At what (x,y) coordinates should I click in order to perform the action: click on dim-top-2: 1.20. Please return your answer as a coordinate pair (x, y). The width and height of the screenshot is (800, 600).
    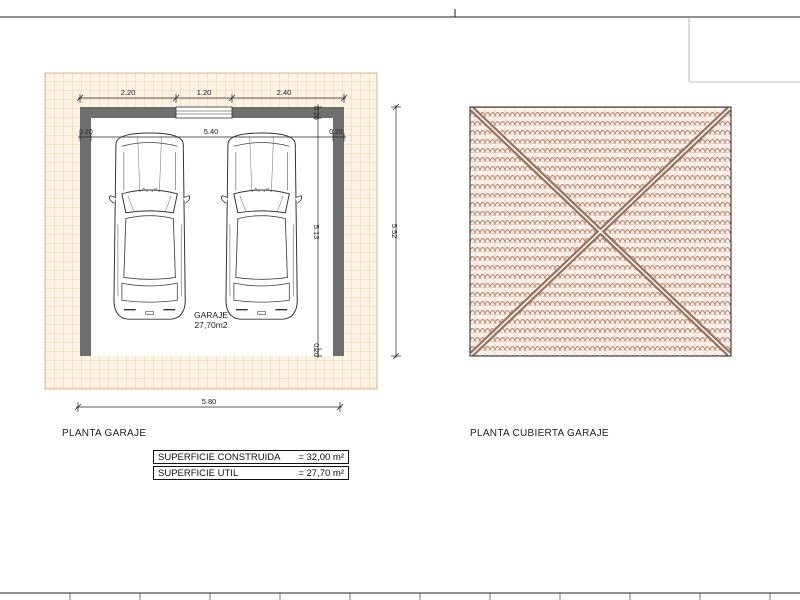
    Looking at the image, I should click on (204, 92).